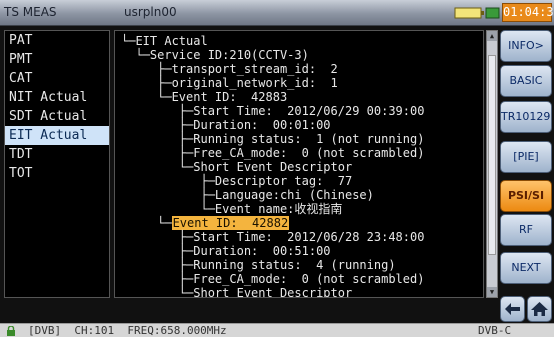 Image resolution: width=554 pixels, height=337 pixels. What do you see at coordinates (254, 69) in the screenshot?
I see `tree-node-label: transport_stream_id: 2` at bounding box center [254, 69].